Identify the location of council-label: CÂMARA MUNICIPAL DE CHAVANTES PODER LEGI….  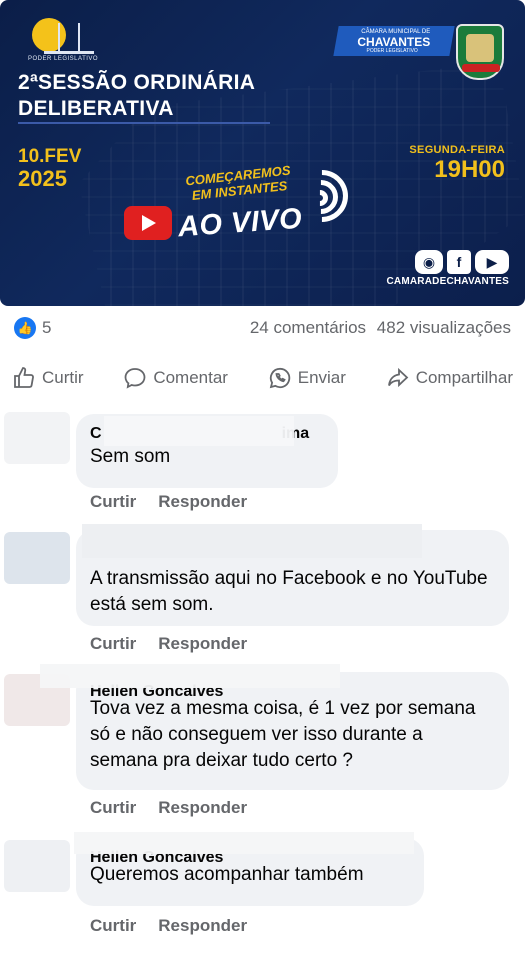
(394, 41).